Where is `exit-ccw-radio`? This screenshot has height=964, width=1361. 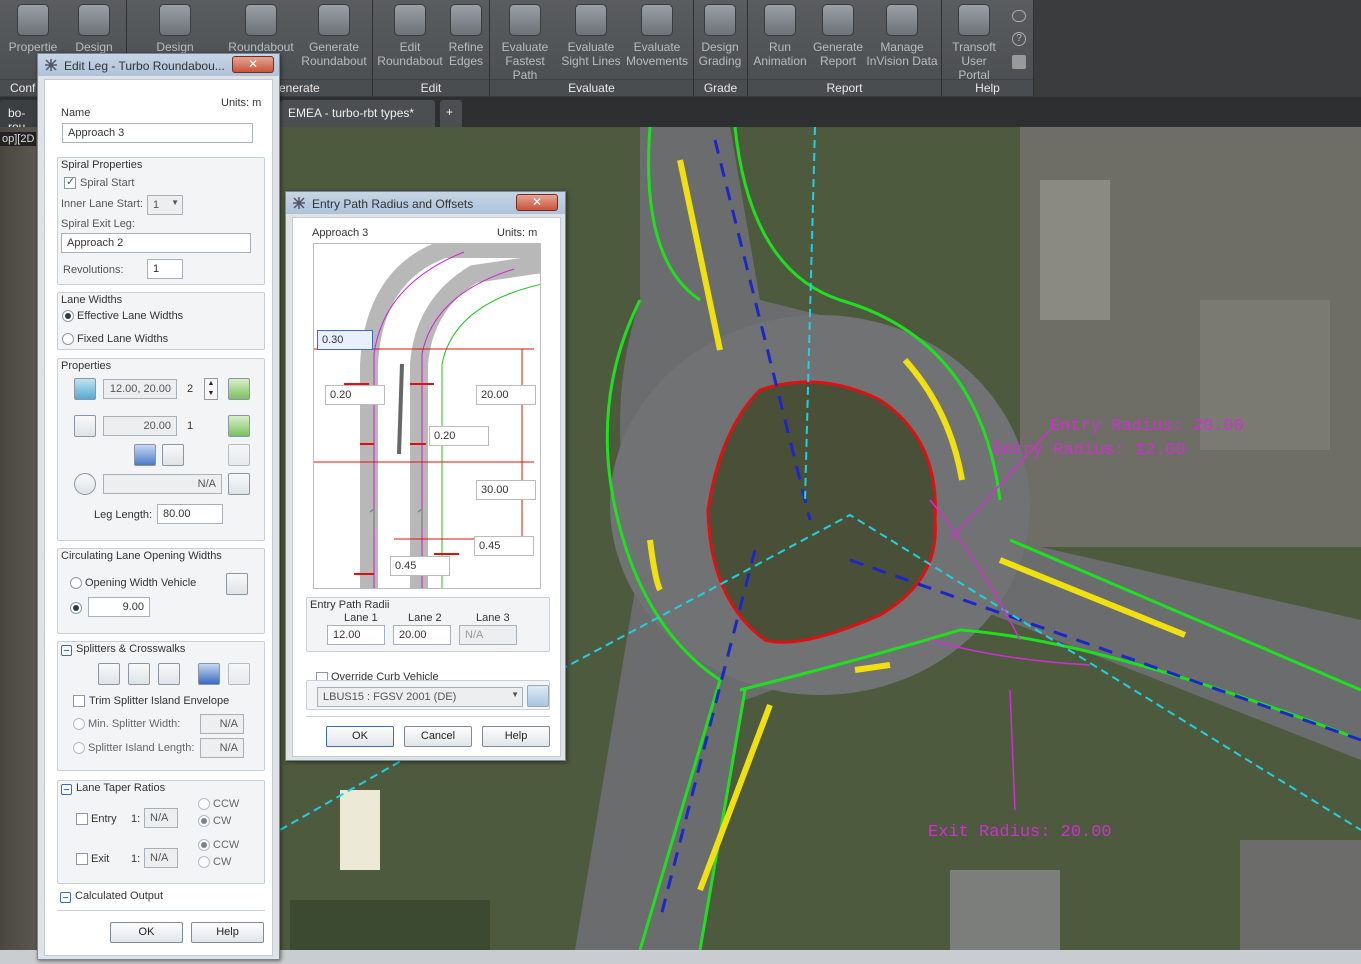 exit-ccw-radio is located at coordinates (204, 845).